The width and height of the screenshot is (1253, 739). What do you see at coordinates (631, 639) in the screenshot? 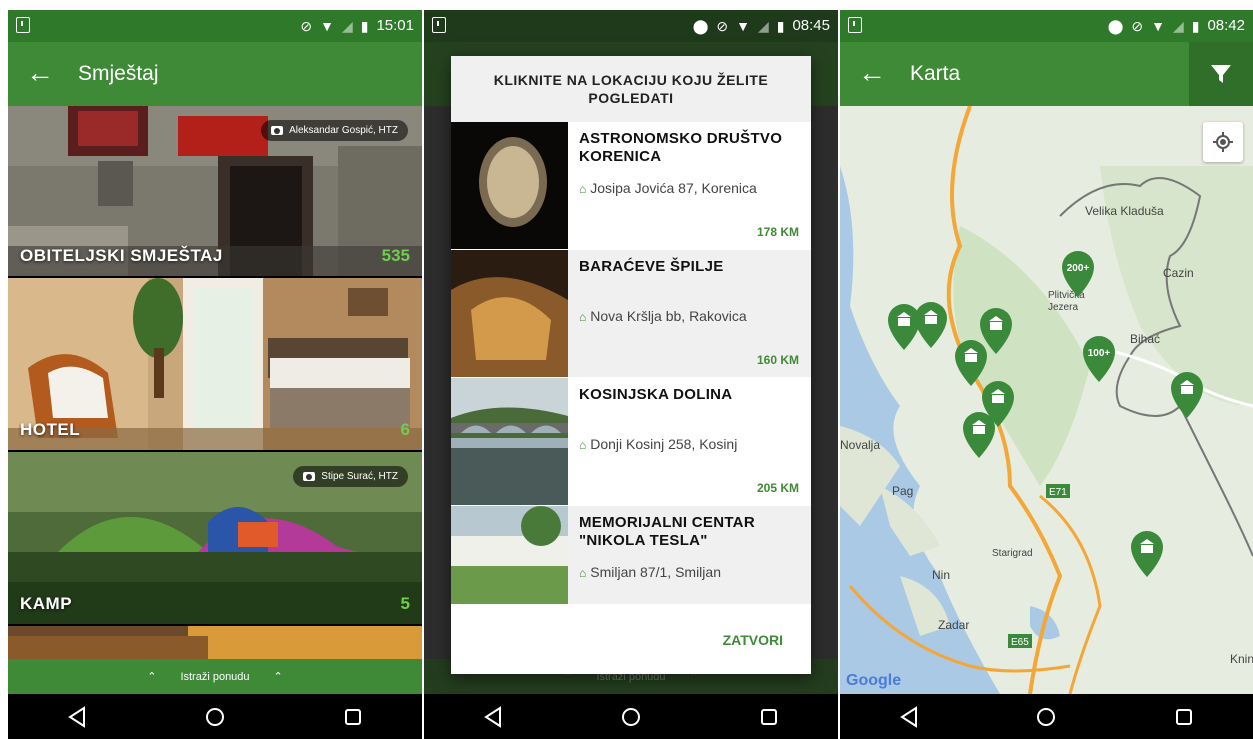
I see `dialog-footer: ZATVORI` at bounding box center [631, 639].